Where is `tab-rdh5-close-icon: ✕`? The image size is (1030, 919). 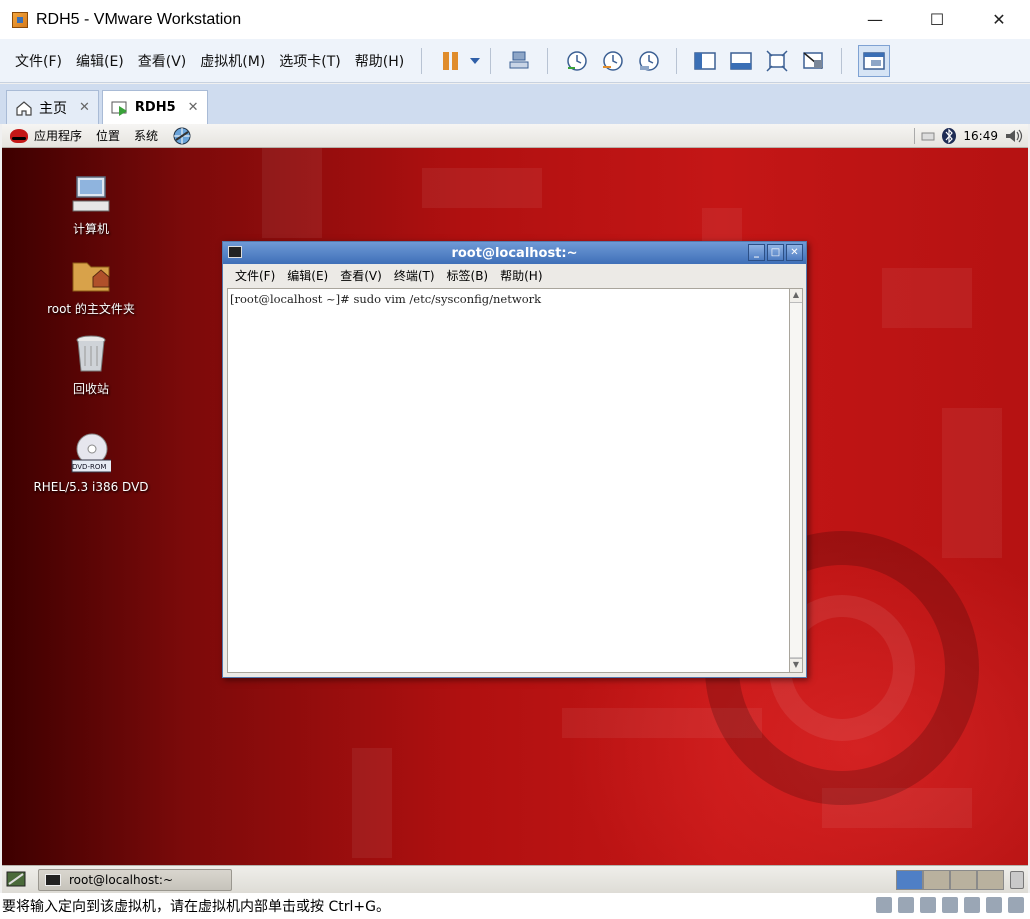 tab-rdh5-close-icon: ✕ is located at coordinates (193, 107).